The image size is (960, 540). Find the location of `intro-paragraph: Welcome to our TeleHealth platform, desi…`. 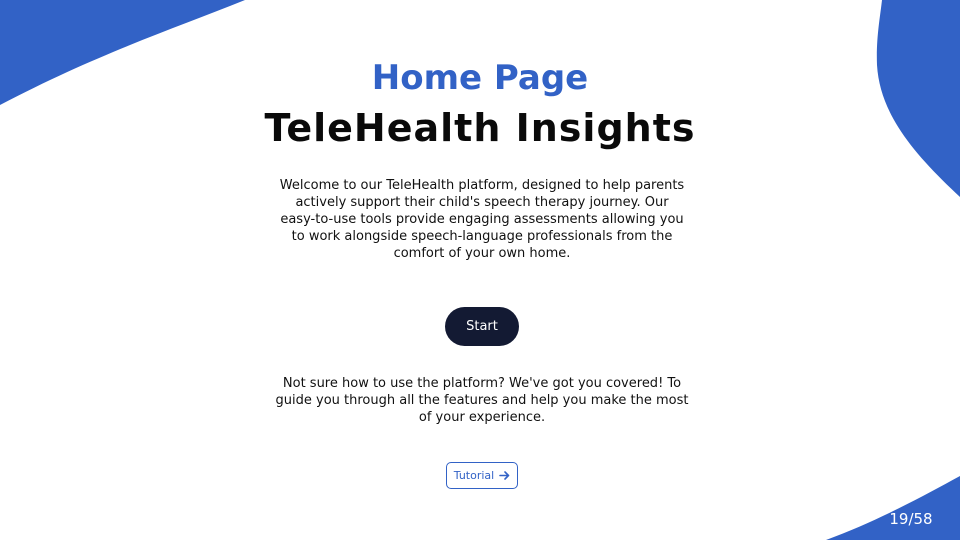

intro-paragraph: Welcome to our TeleHealth platform, desi… is located at coordinates (482, 219).